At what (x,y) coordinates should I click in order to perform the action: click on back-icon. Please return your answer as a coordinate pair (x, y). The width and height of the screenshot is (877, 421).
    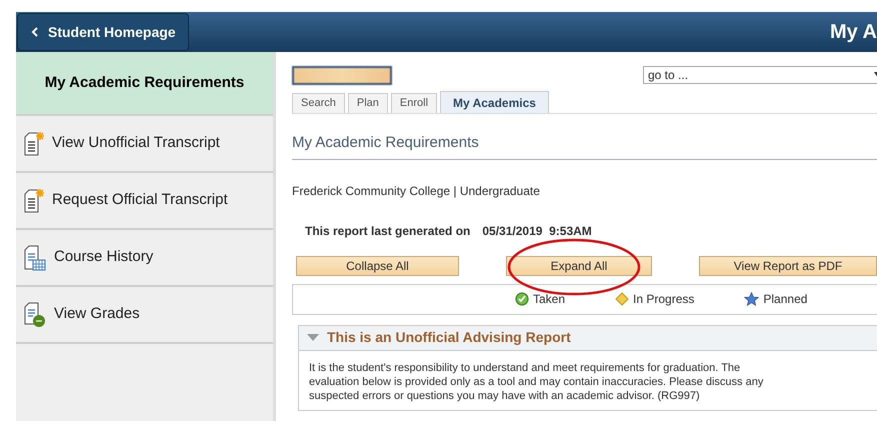
    Looking at the image, I should click on (35, 32).